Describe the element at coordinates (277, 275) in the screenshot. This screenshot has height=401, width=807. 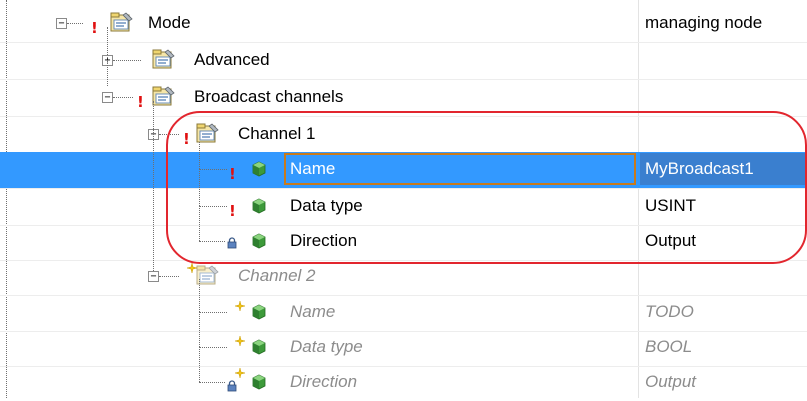
I see `tree-label: Channel 2` at that location.